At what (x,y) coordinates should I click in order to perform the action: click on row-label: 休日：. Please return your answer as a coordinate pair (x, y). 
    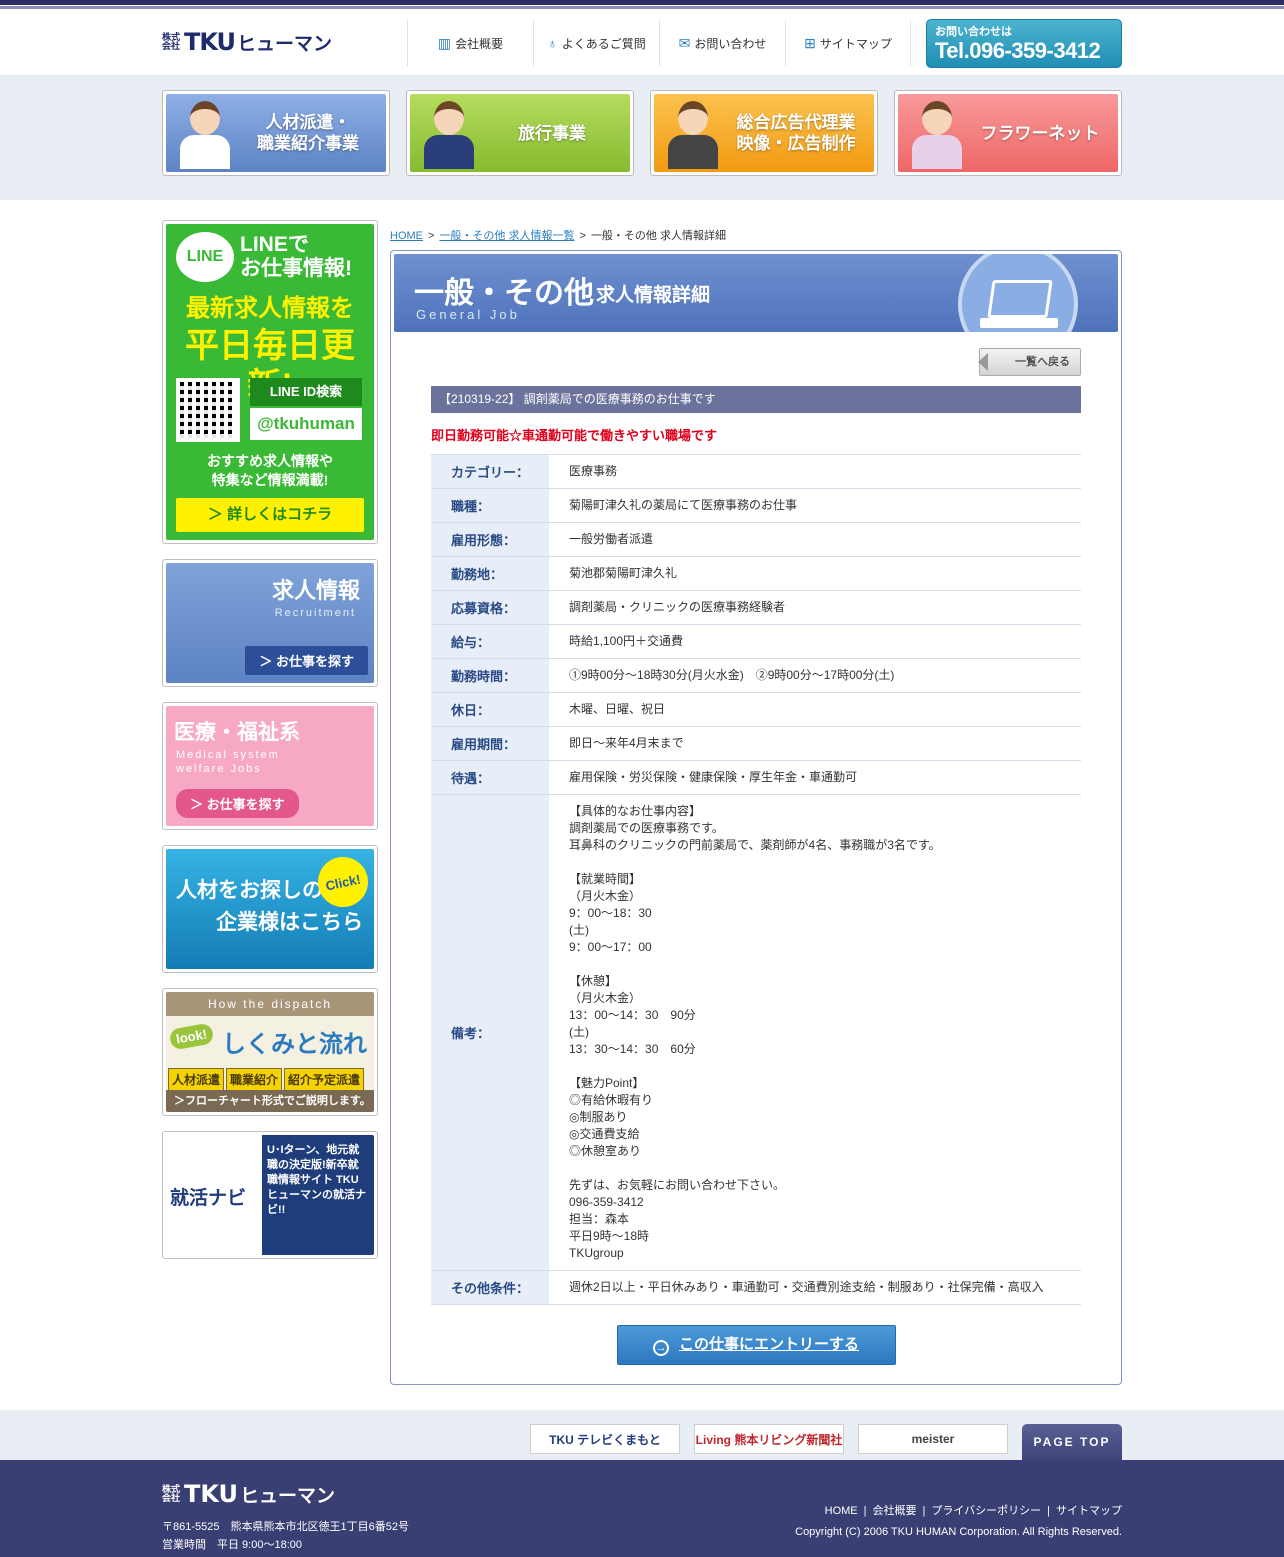
    Looking at the image, I should click on (490, 709).